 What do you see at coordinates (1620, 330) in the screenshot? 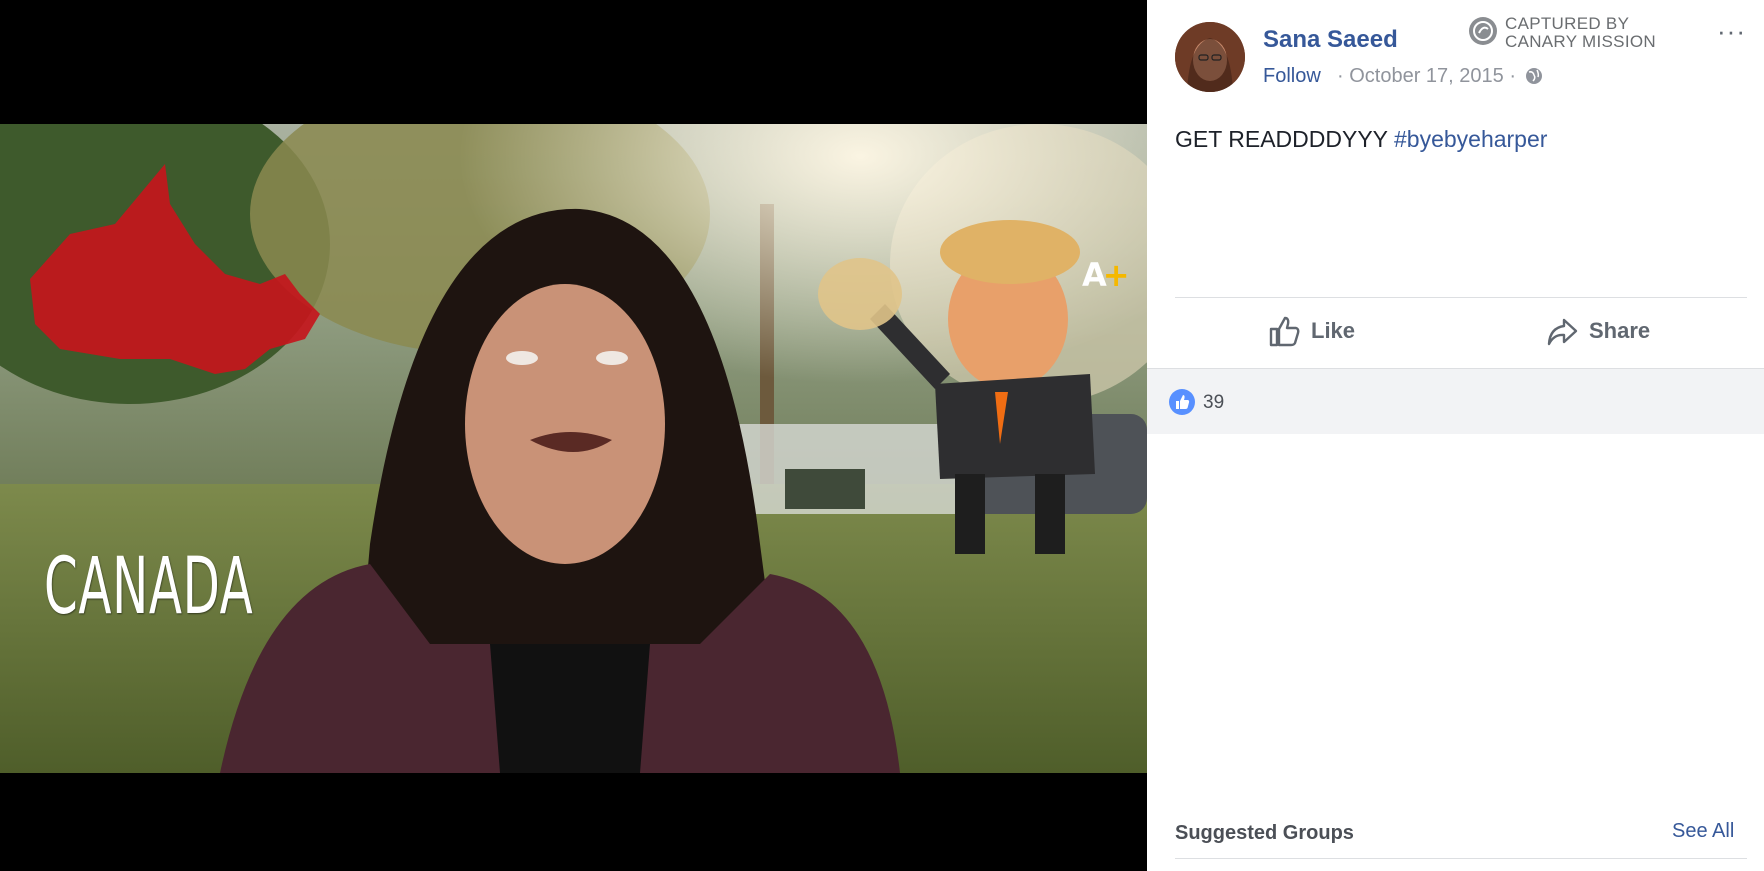
I see `share-label: Share` at bounding box center [1620, 330].